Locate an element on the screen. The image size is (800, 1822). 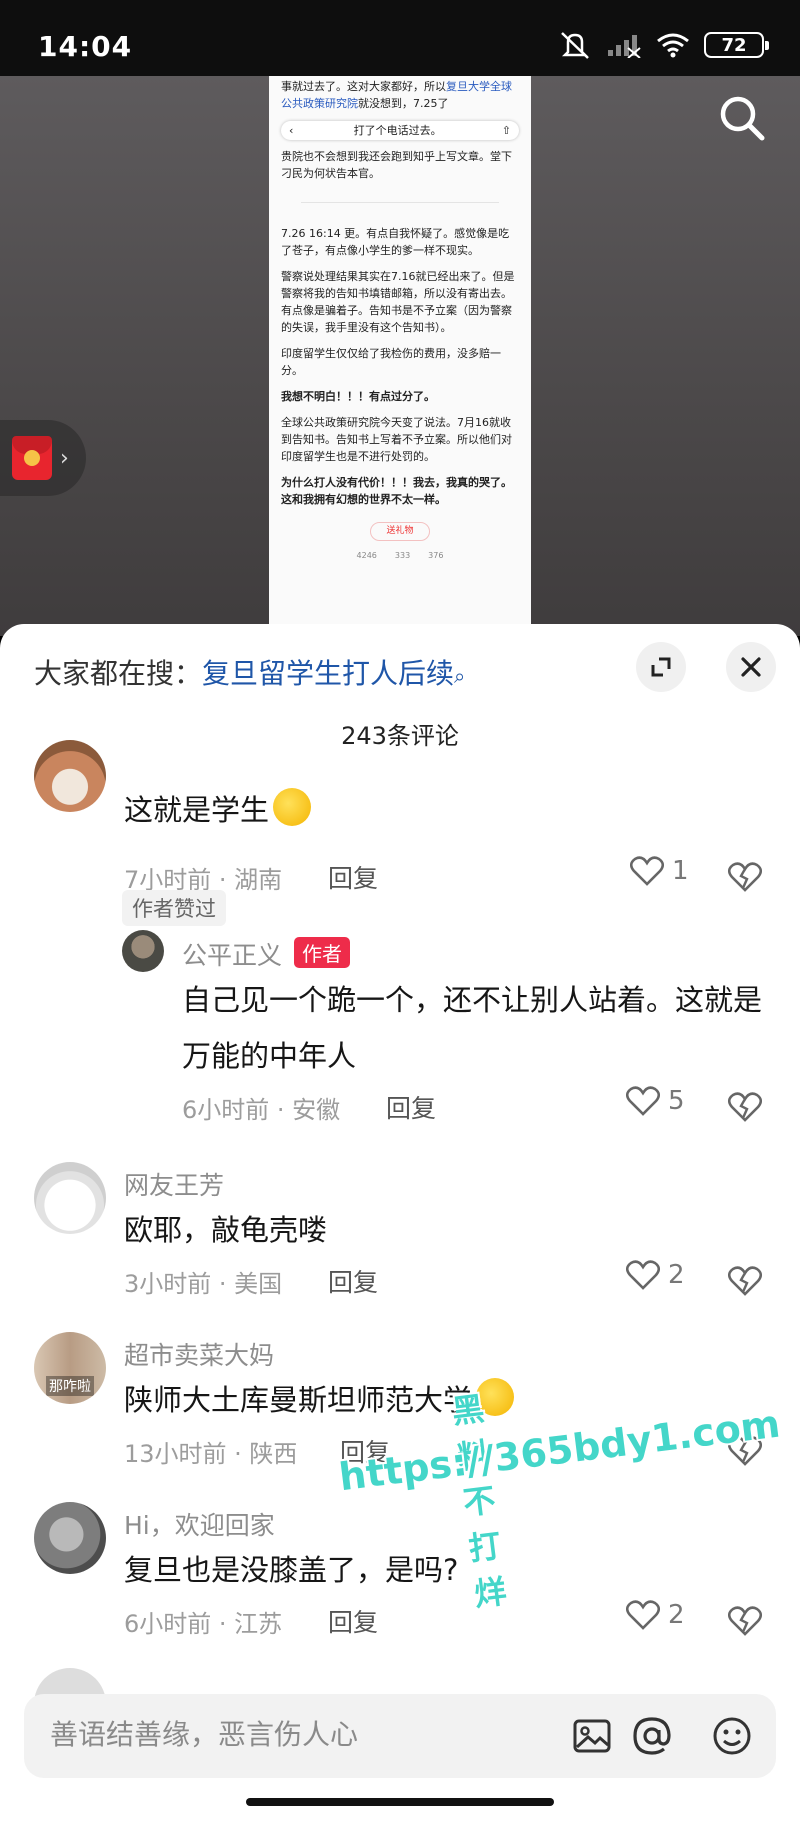
laughing-emoji-icon is located at coordinates (292, 807).